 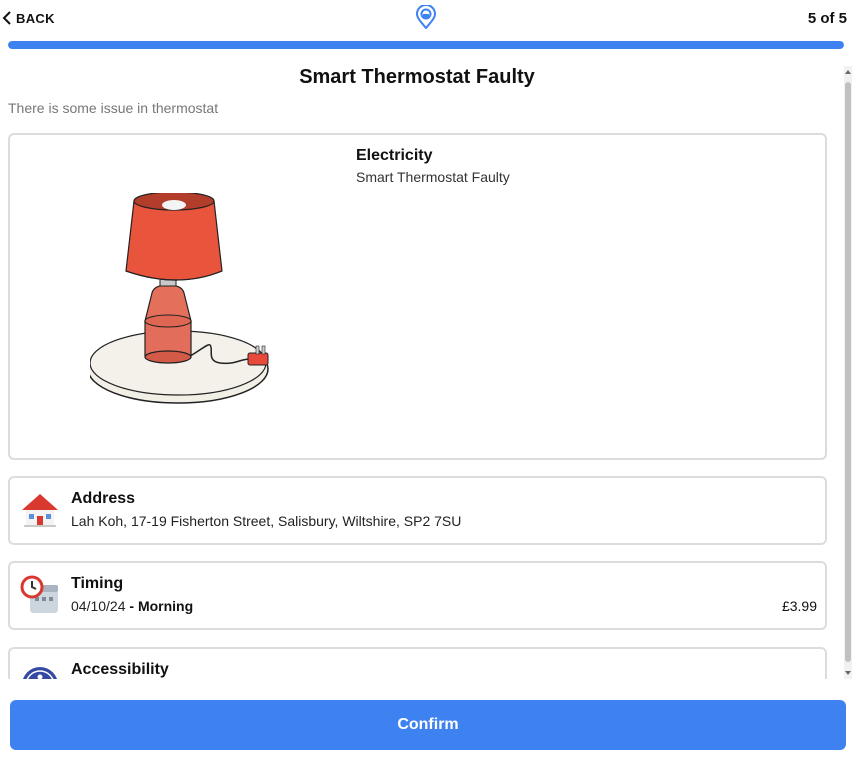 I want to click on accessibility-card: Accessibility, so click(x=417, y=663).